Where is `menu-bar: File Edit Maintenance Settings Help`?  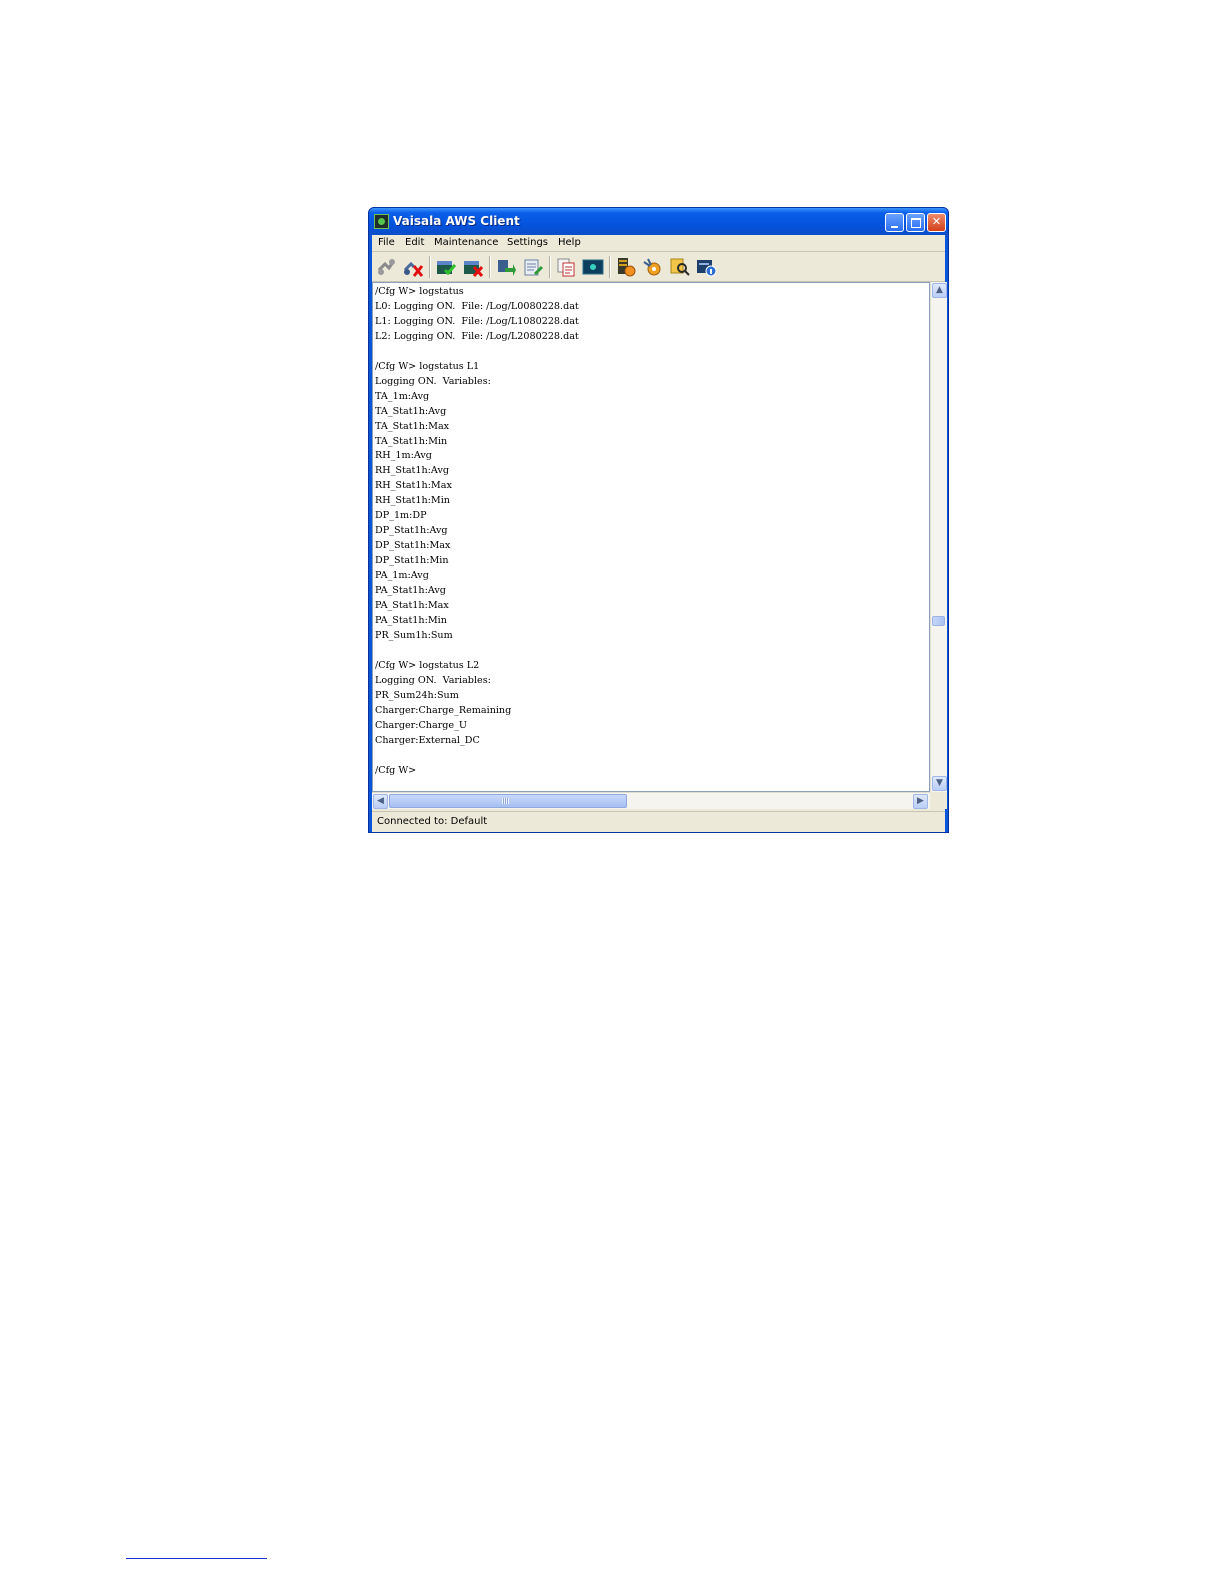 menu-bar: File Edit Maintenance Settings Help is located at coordinates (658, 243).